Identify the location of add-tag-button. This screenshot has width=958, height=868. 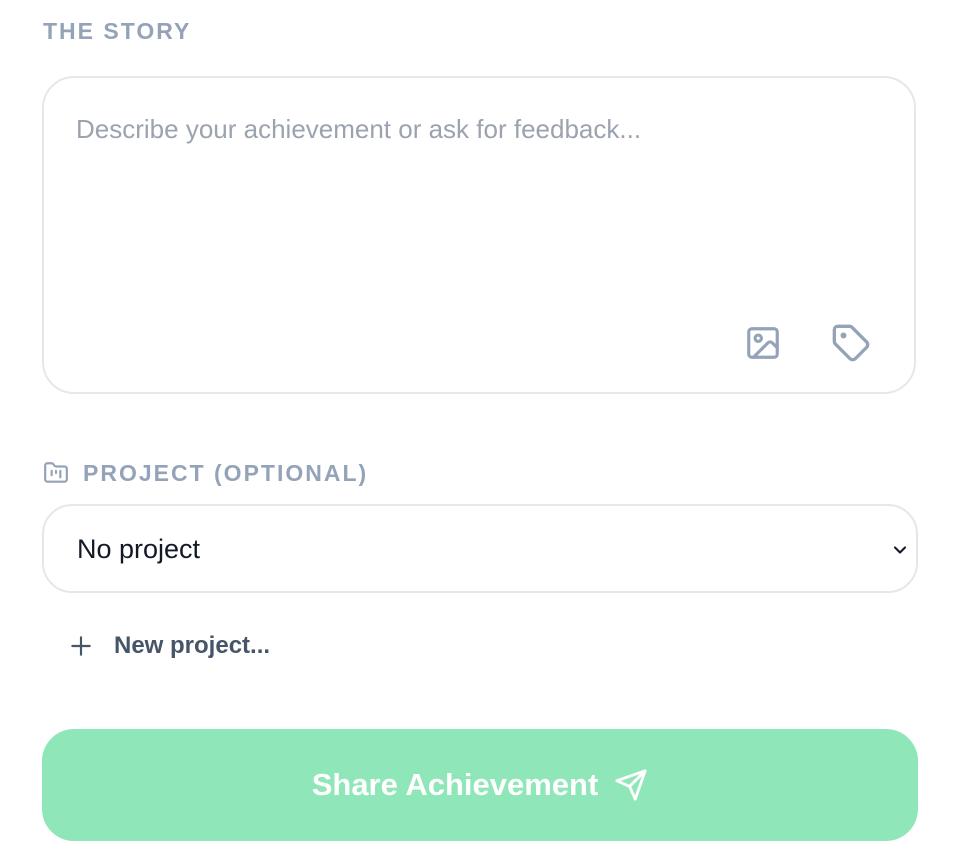
(851, 343).